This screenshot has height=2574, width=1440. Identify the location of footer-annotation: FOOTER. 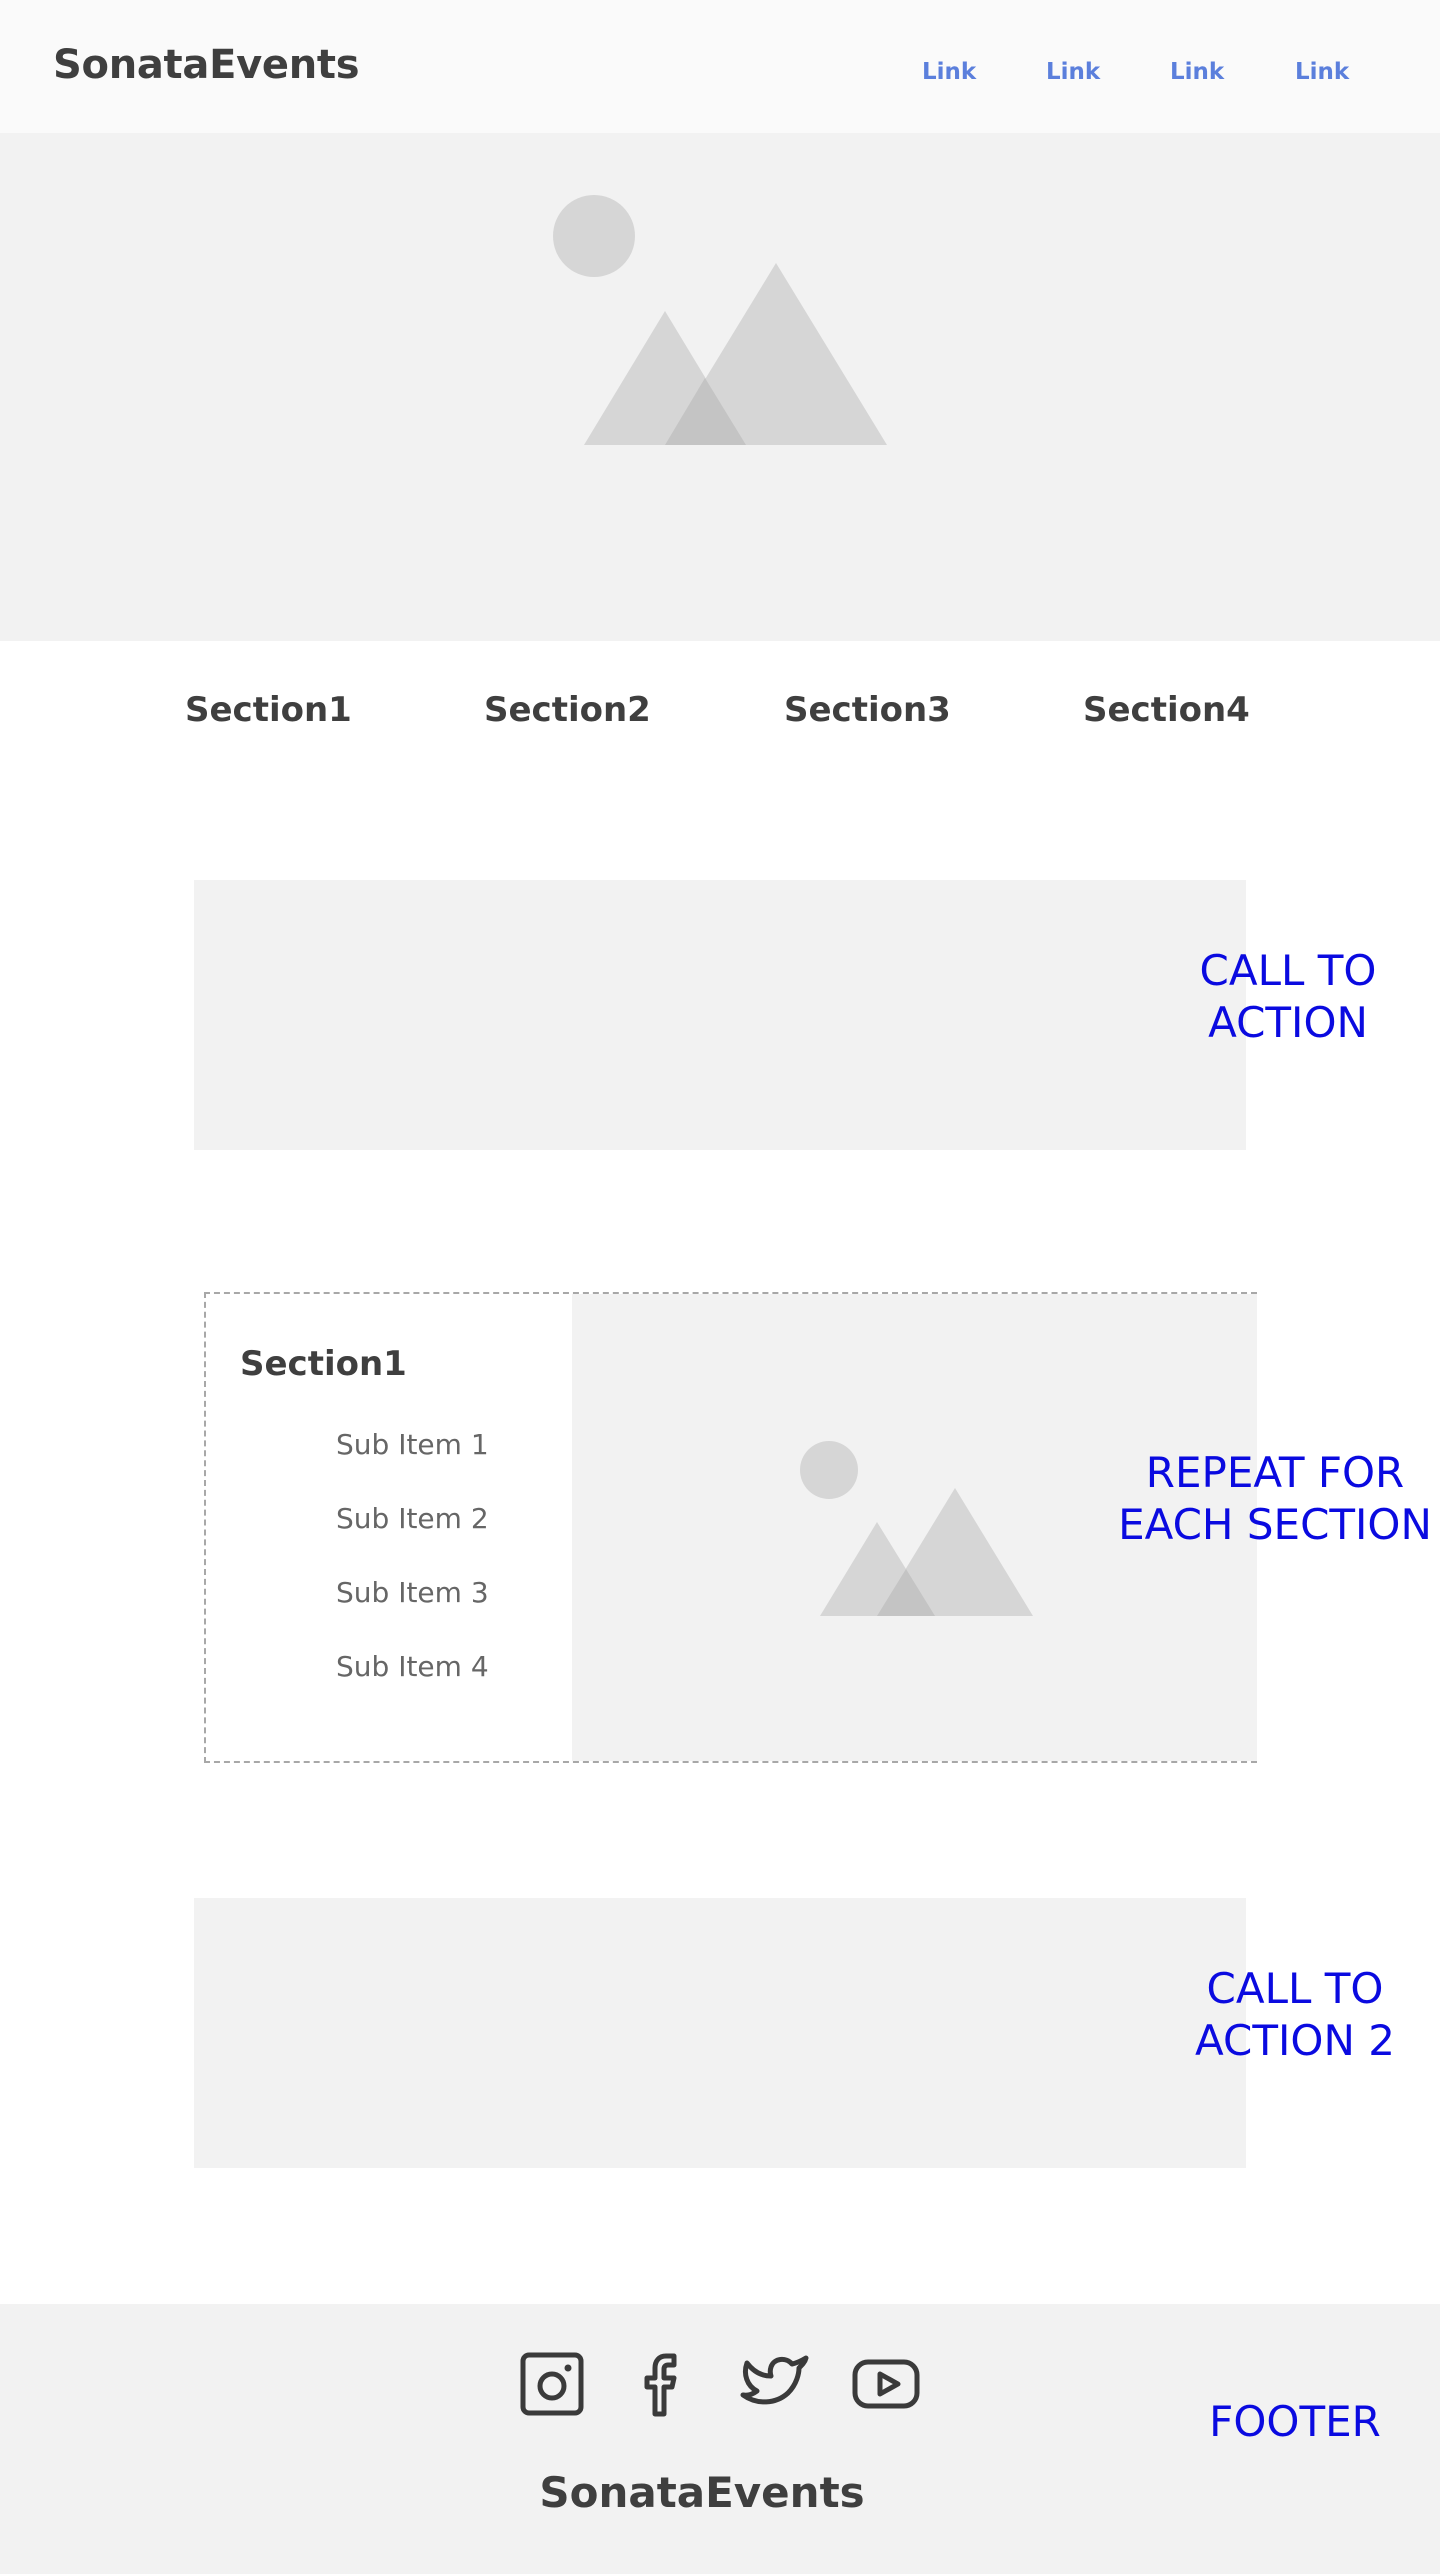
(1295, 2421).